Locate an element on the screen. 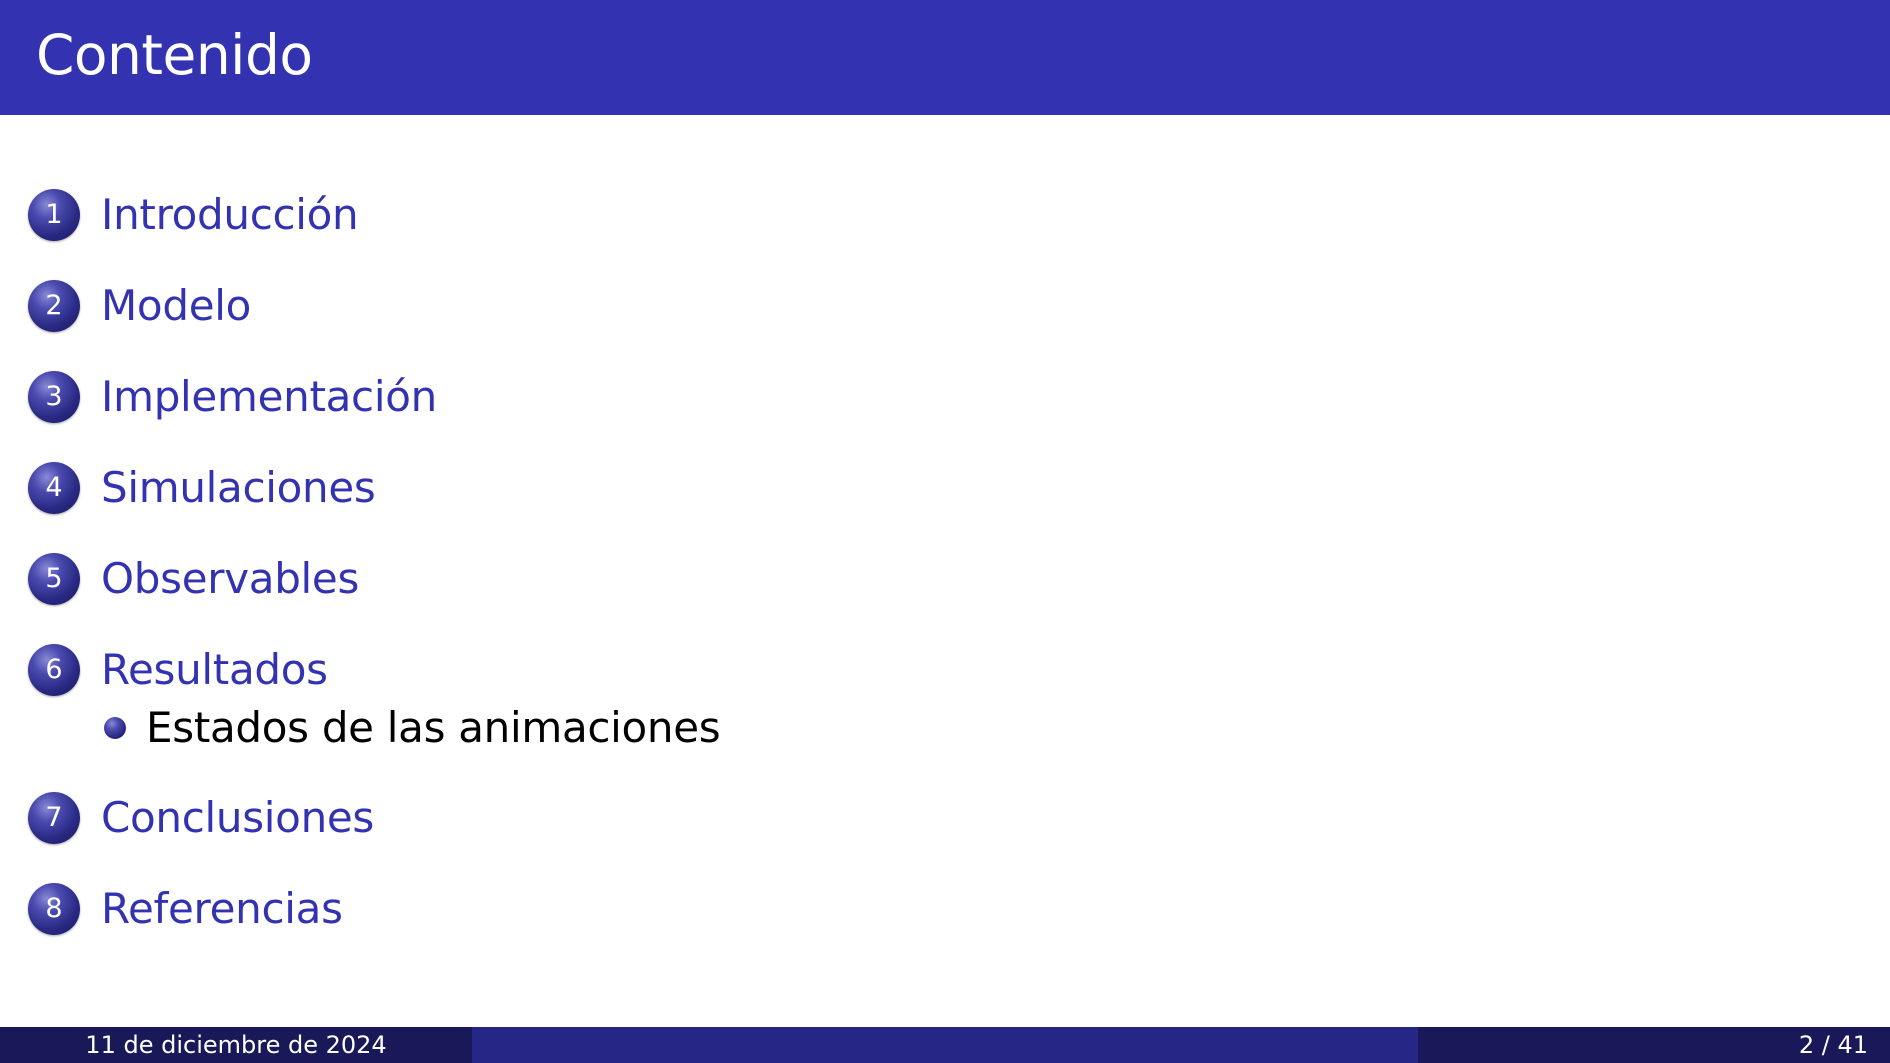 This screenshot has width=1890, height=1063. toc-item-label: Referencias is located at coordinates (222, 908).